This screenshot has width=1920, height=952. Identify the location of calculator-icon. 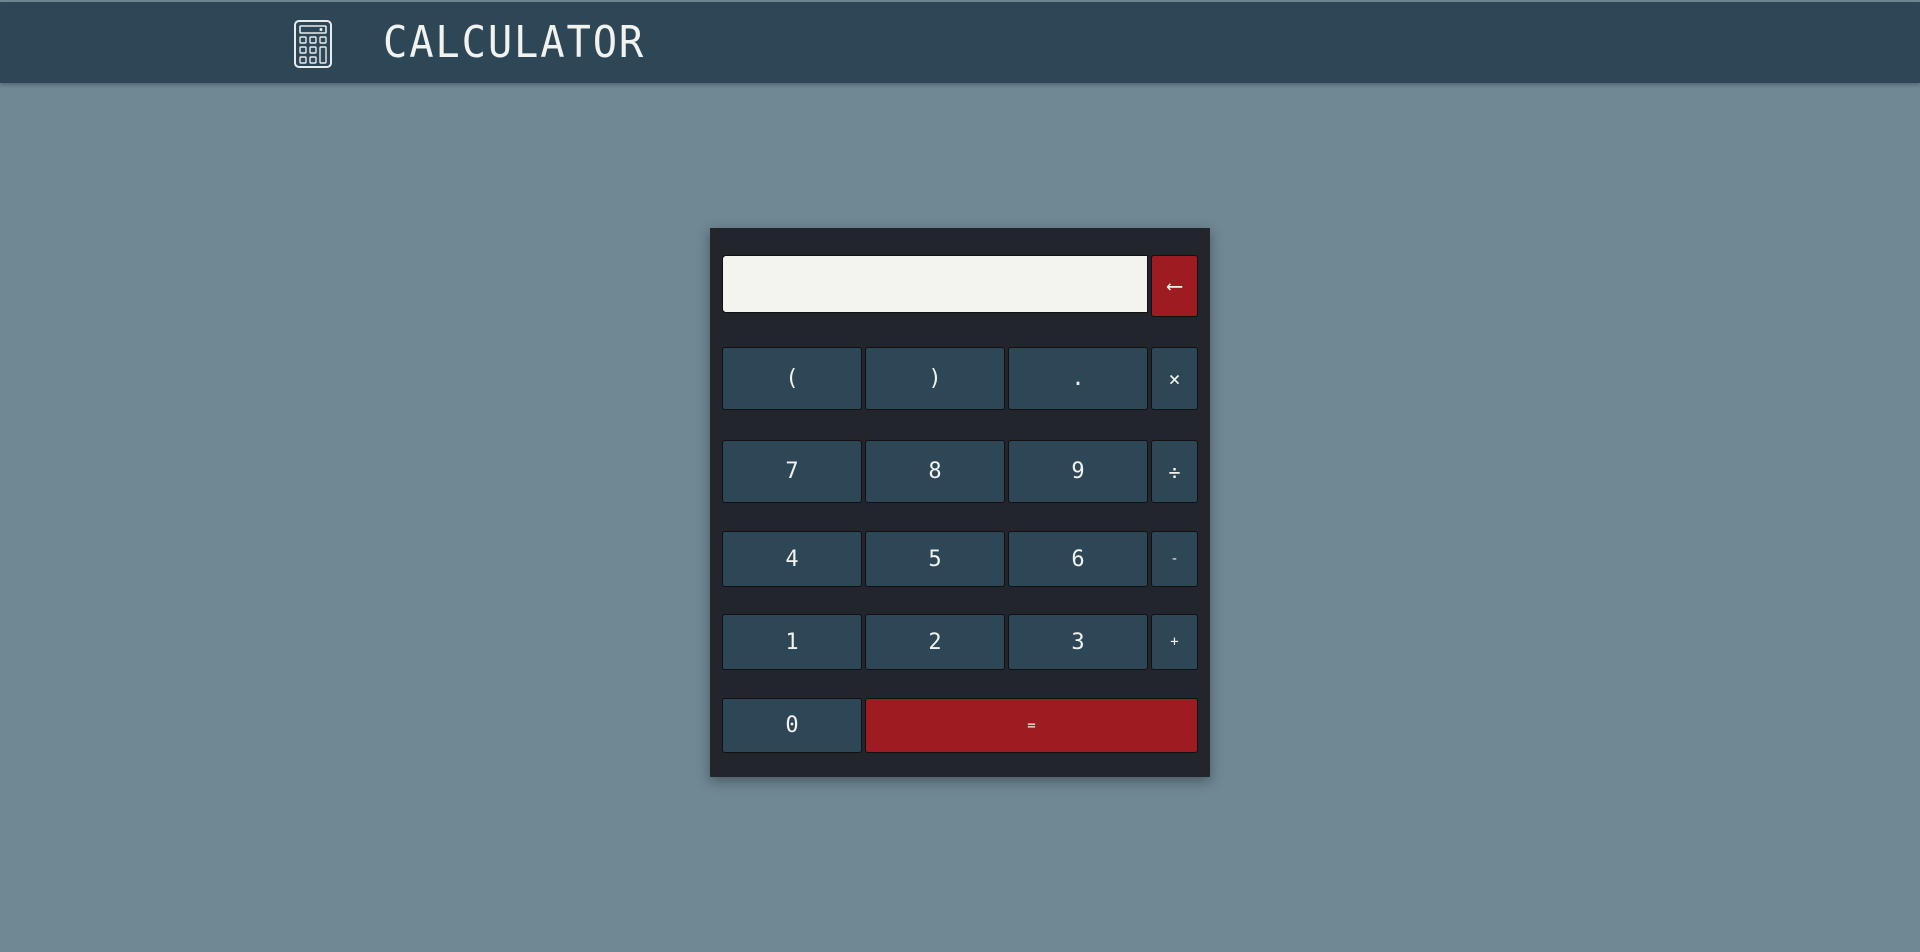
(313, 44).